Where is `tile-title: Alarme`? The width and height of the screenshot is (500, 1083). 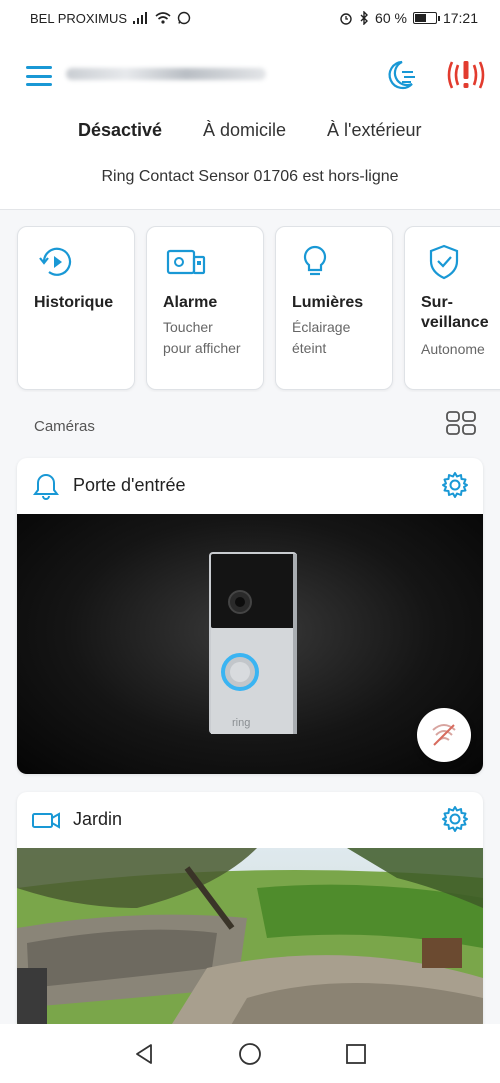 tile-title: Alarme is located at coordinates (190, 302).